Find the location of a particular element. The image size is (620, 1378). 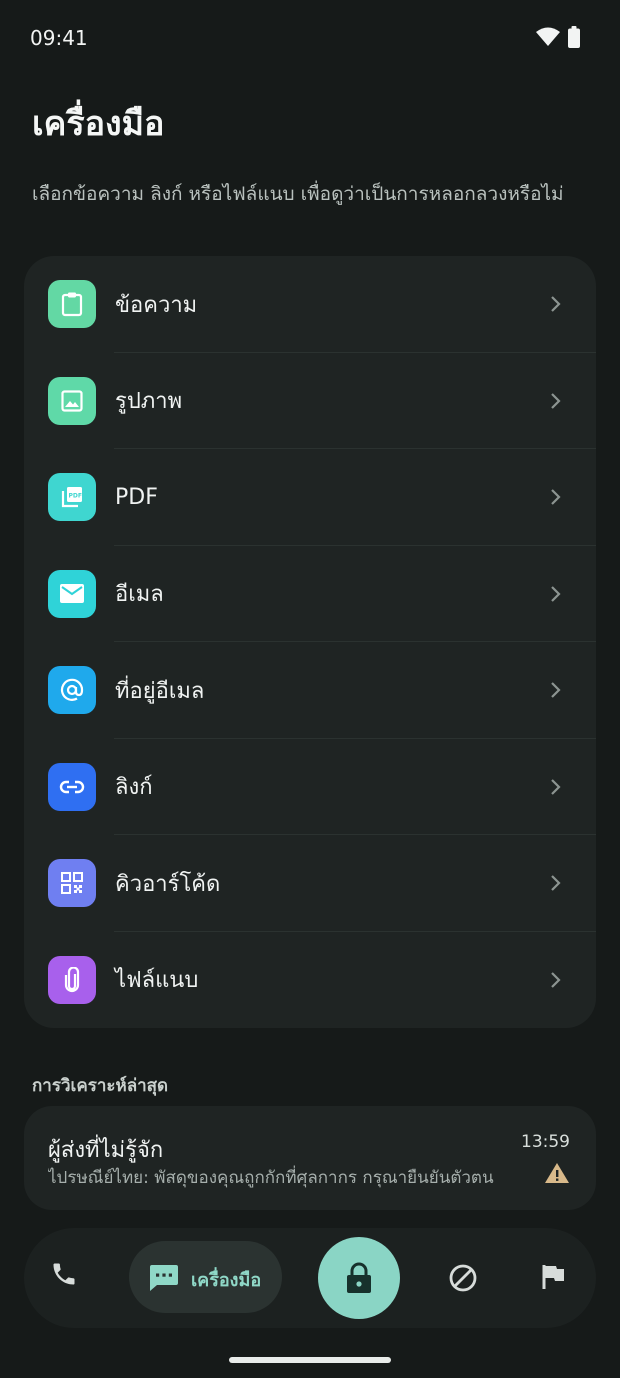

clipboard-icon is located at coordinates (72, 304).